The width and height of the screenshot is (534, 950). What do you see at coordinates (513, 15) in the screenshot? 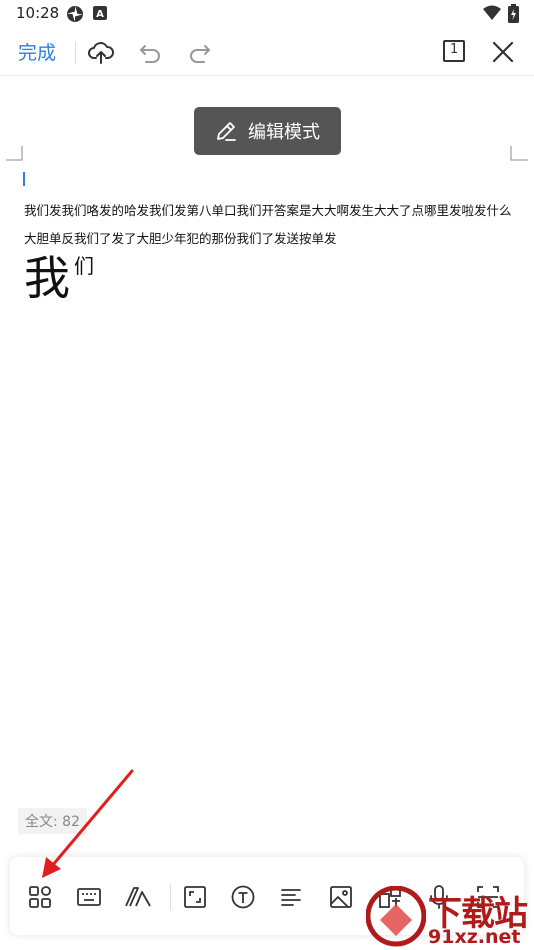
I see `battery-charging-icon` at bounding box center [513, 15].